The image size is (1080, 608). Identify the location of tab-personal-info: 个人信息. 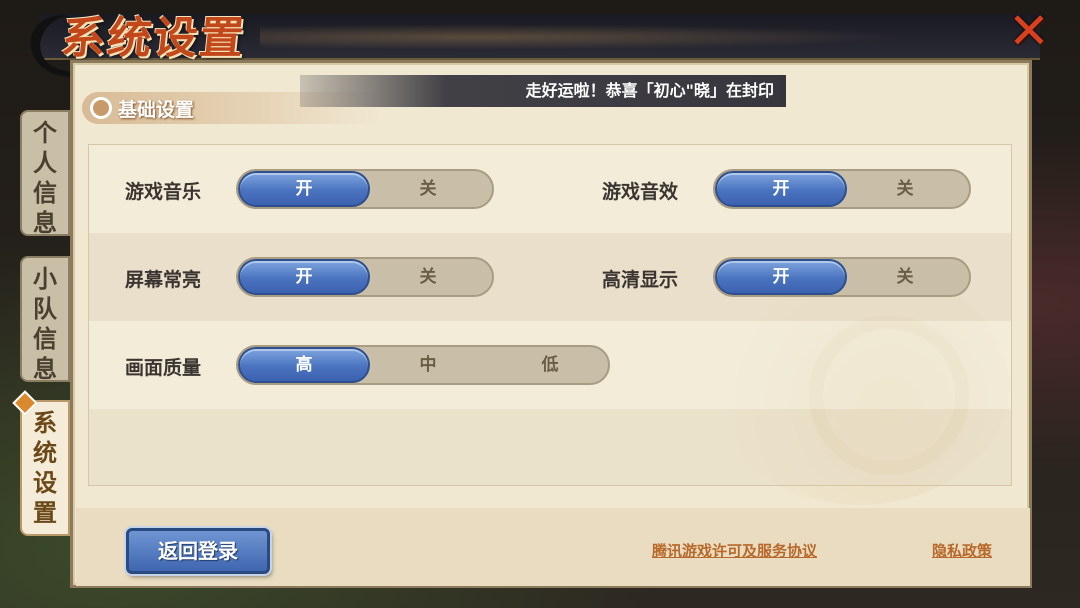
(45, 173).